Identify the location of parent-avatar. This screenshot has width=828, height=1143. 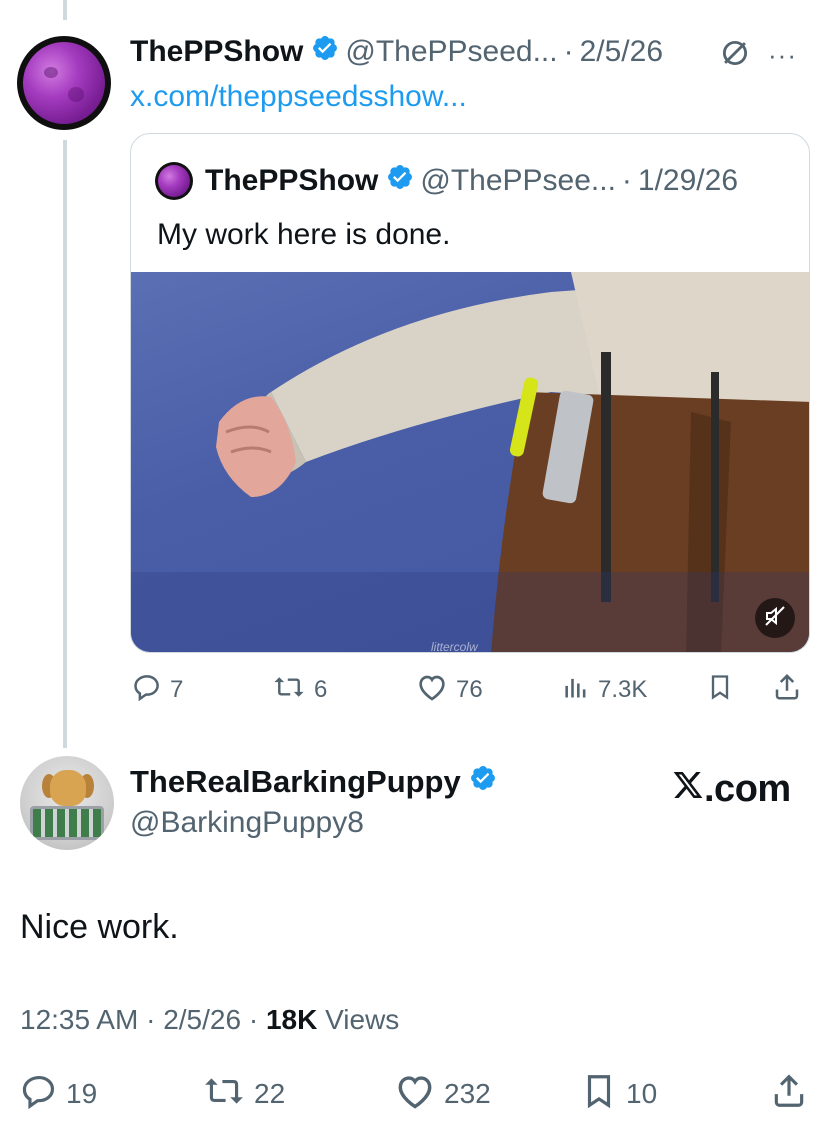
(64, 83).